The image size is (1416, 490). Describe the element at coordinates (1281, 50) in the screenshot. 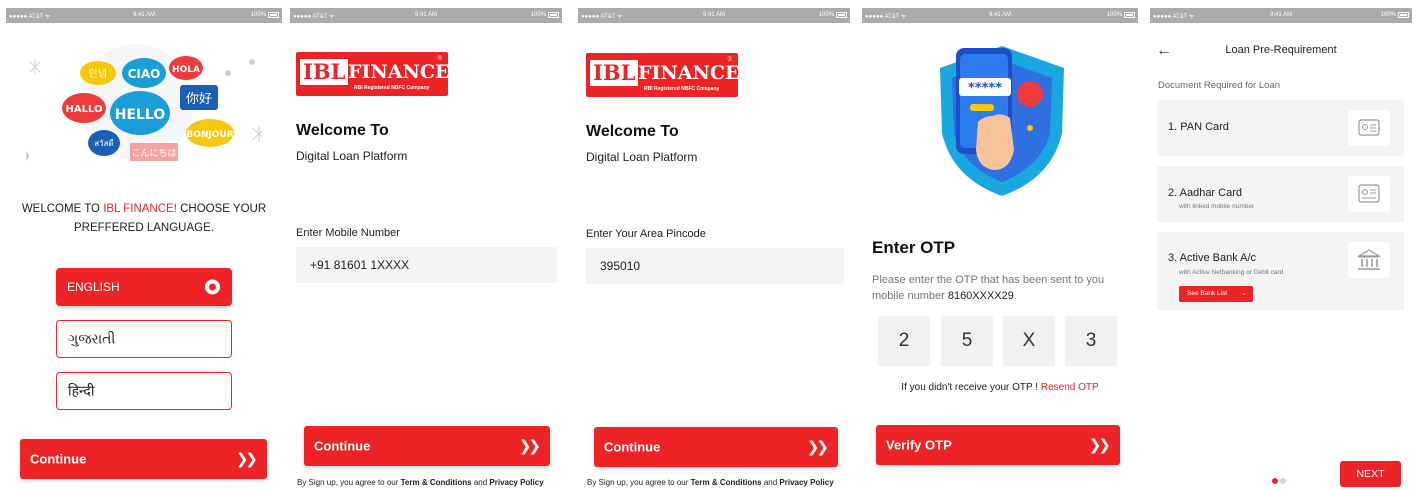

I see `page-title: Loan Pre-Requirement` at that location.